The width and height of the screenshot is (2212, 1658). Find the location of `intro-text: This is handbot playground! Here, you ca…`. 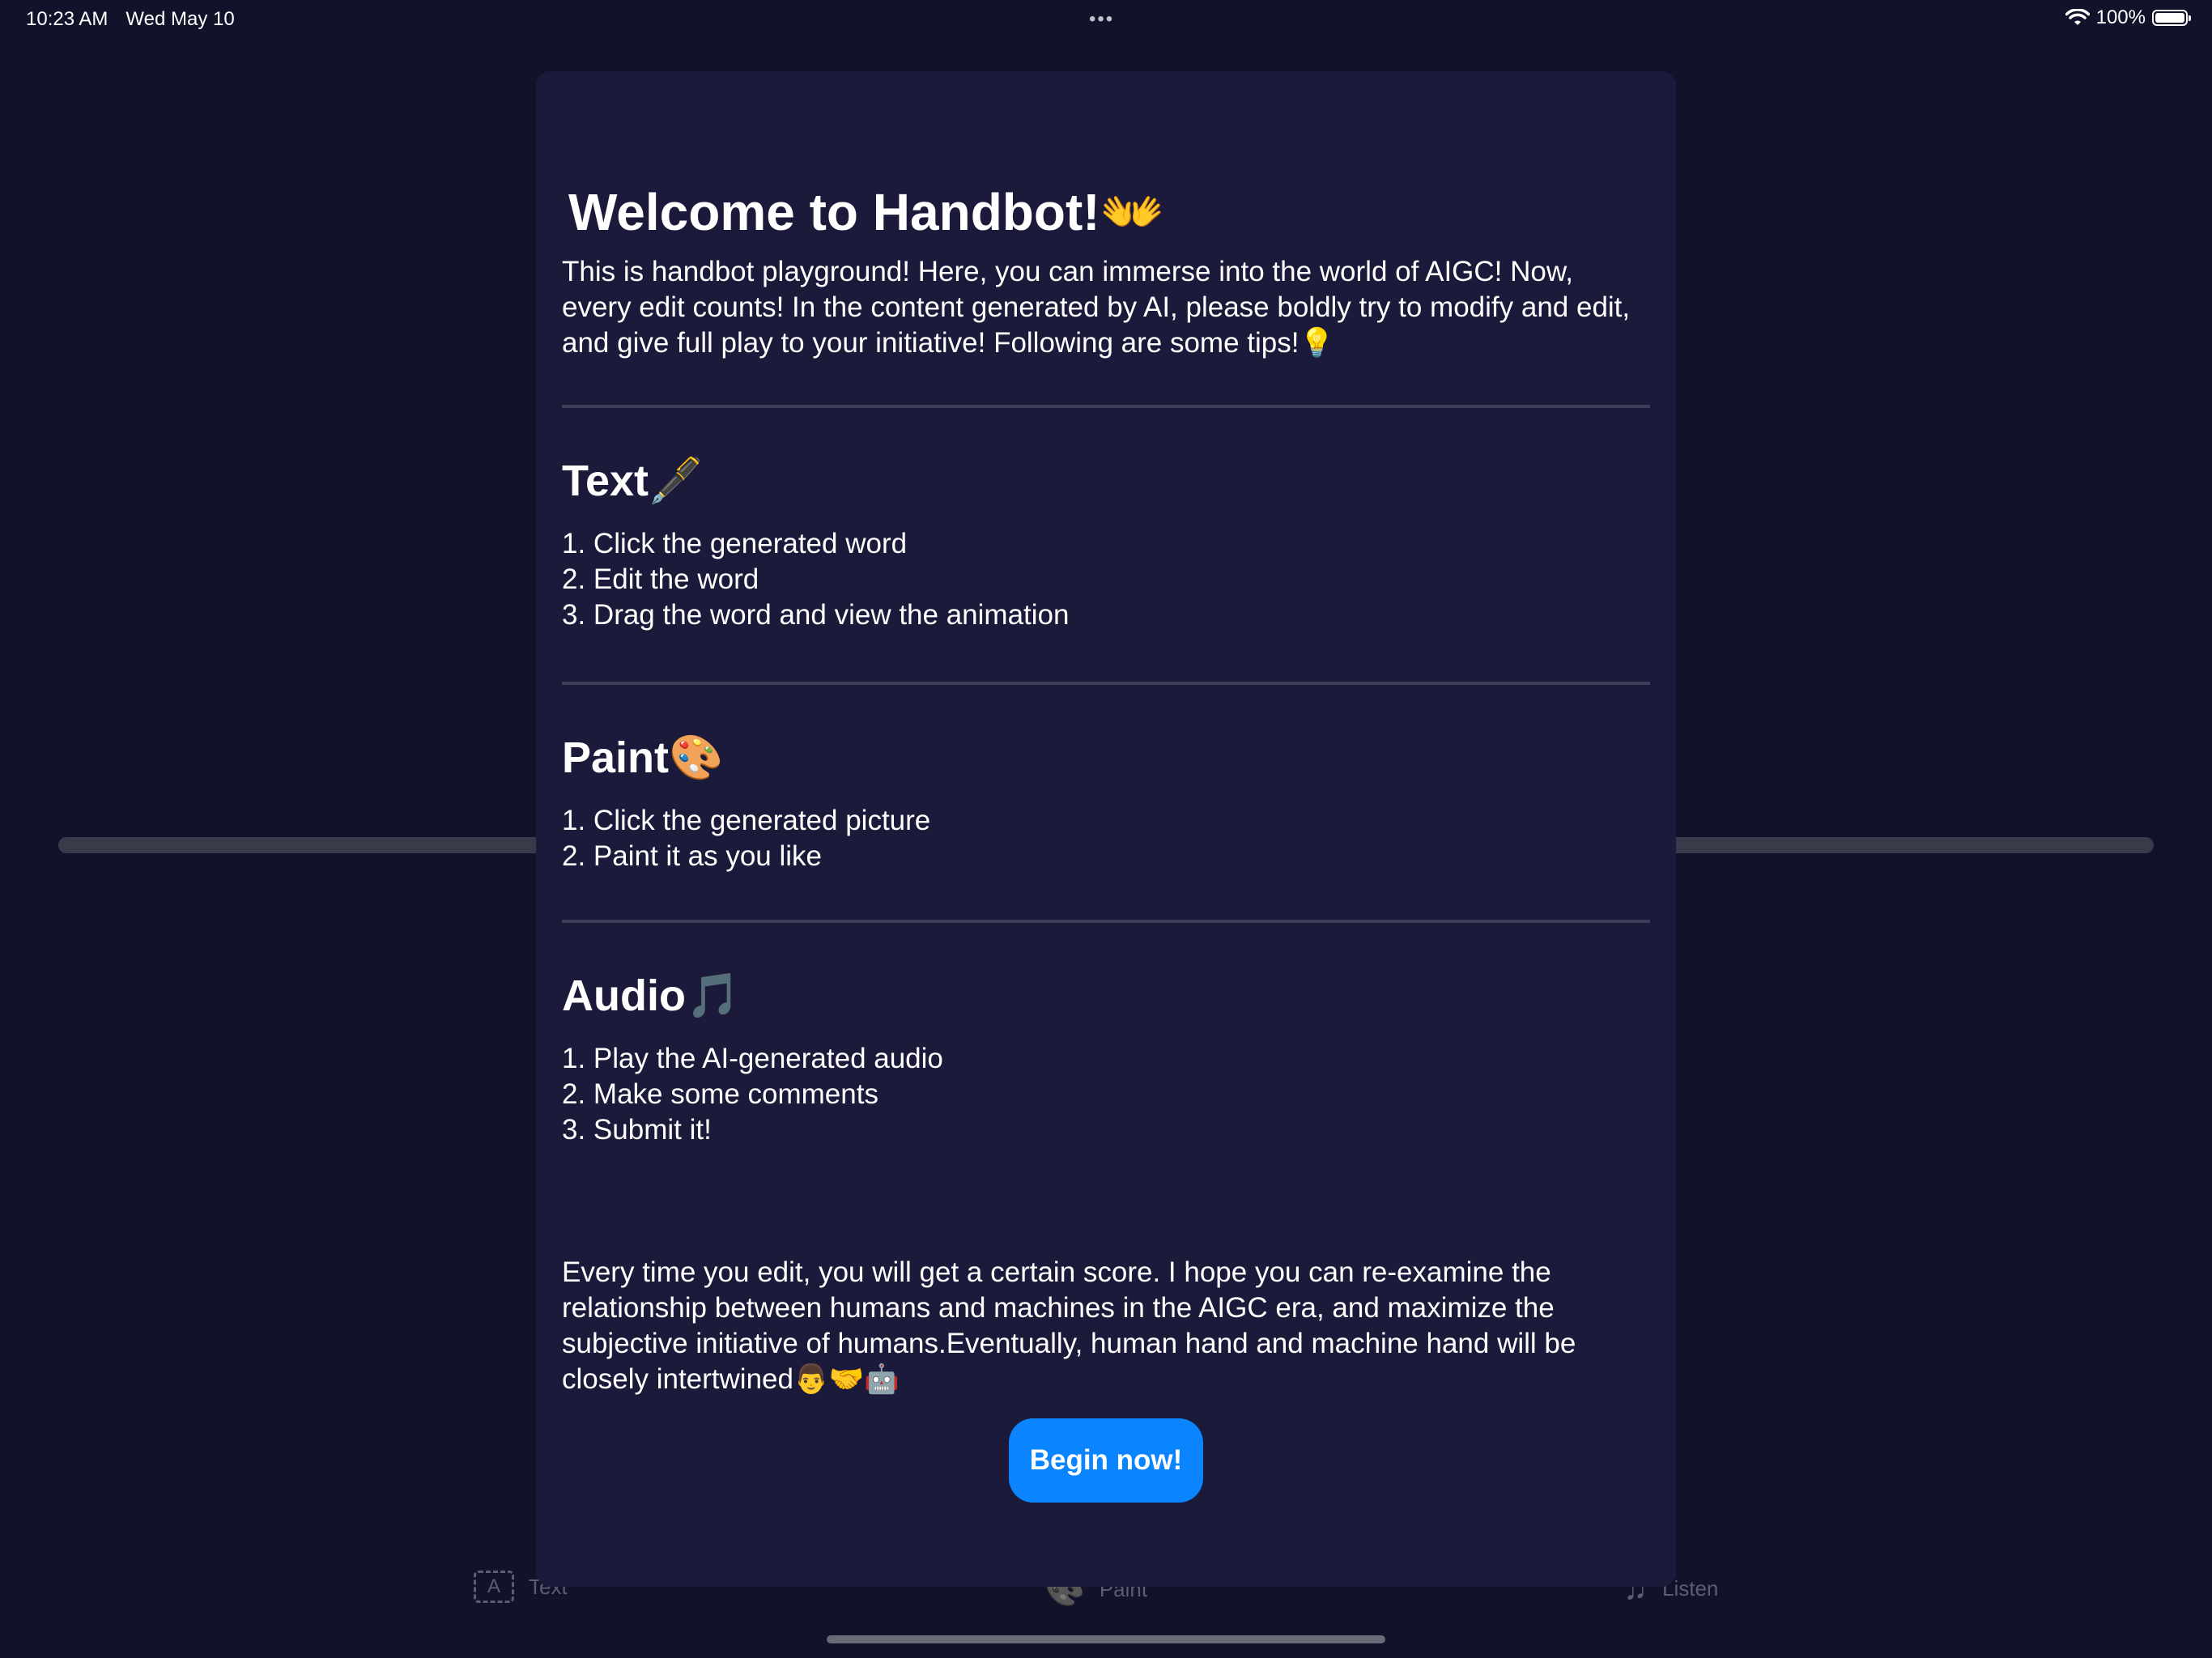

intro-text: This is handbot playground! Here, you ca… is located at coordinates (1096, 307).